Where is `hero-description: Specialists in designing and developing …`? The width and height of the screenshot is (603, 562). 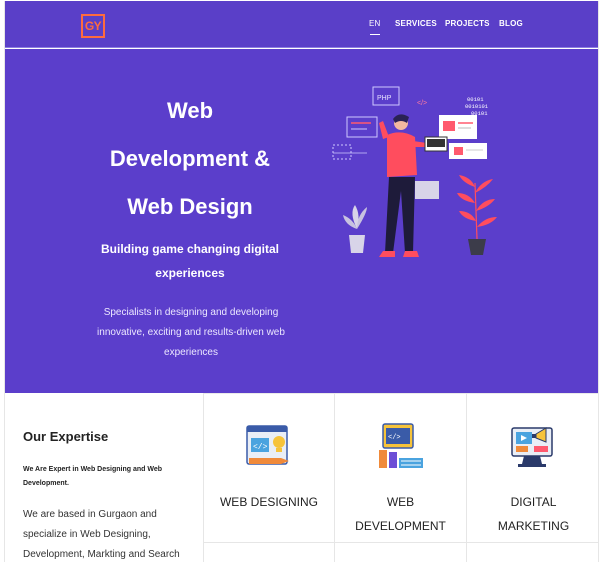 hero-description: Specialists in designing and developing … is located at coordinates (191, 333).